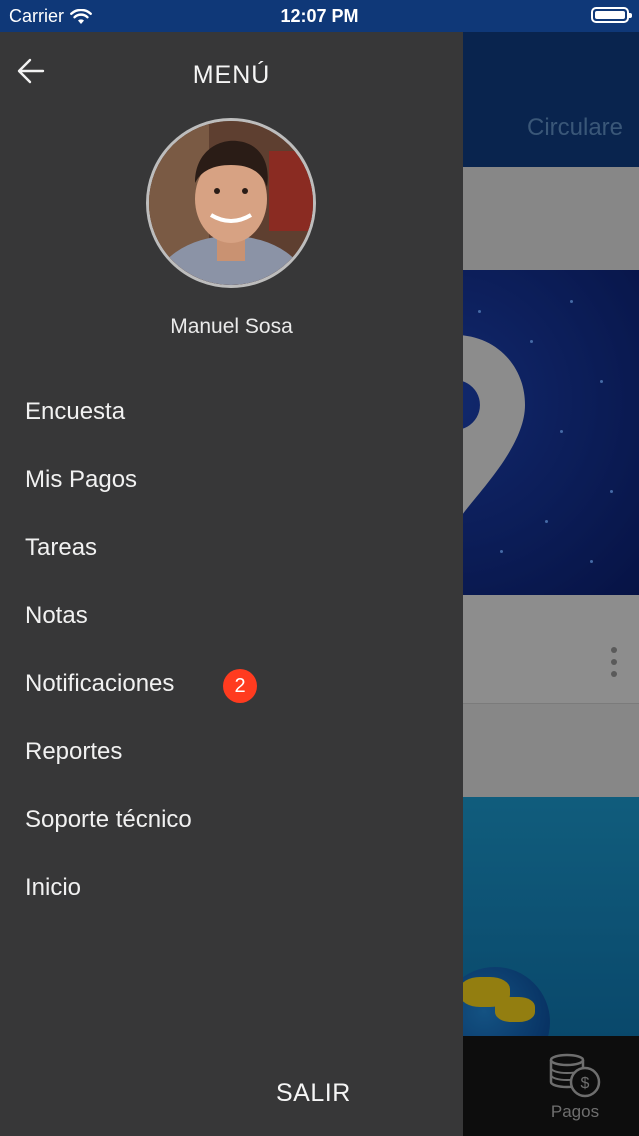  I want to click on menu-item-encuesta: Encuesta, so click(231, 412).